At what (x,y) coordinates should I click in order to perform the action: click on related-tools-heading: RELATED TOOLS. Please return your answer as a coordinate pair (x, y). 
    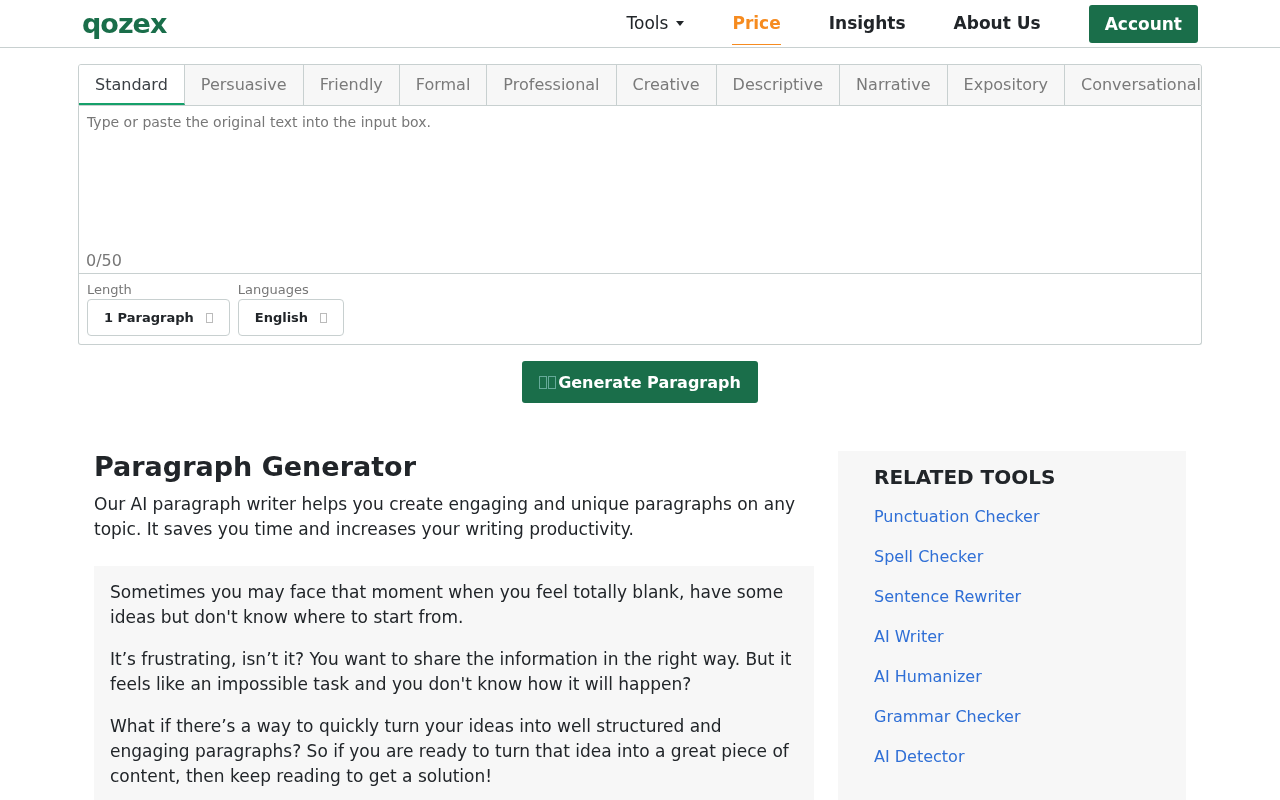
    Looking at the image, I should click on (965, 477).